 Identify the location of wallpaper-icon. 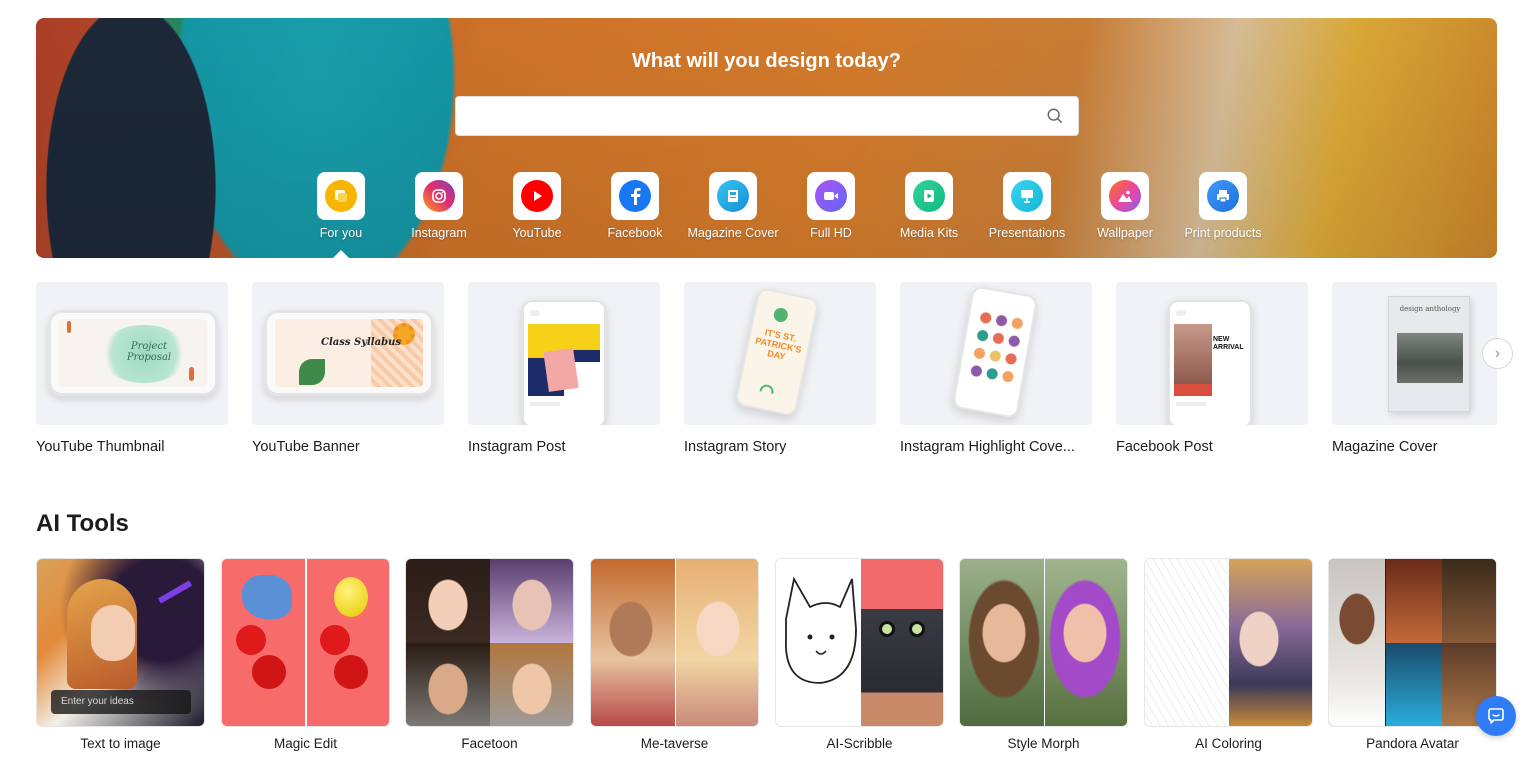
(1125, 196).